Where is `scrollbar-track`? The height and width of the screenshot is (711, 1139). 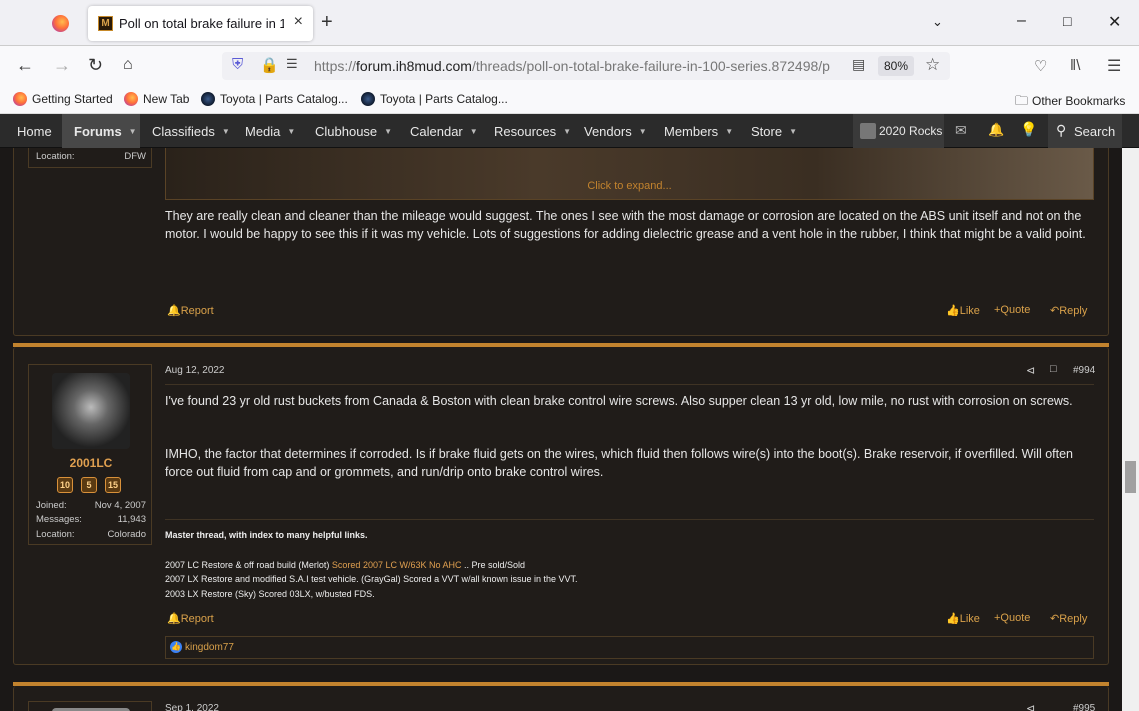 scrollbar-track is located at coordinates (1130, 429).